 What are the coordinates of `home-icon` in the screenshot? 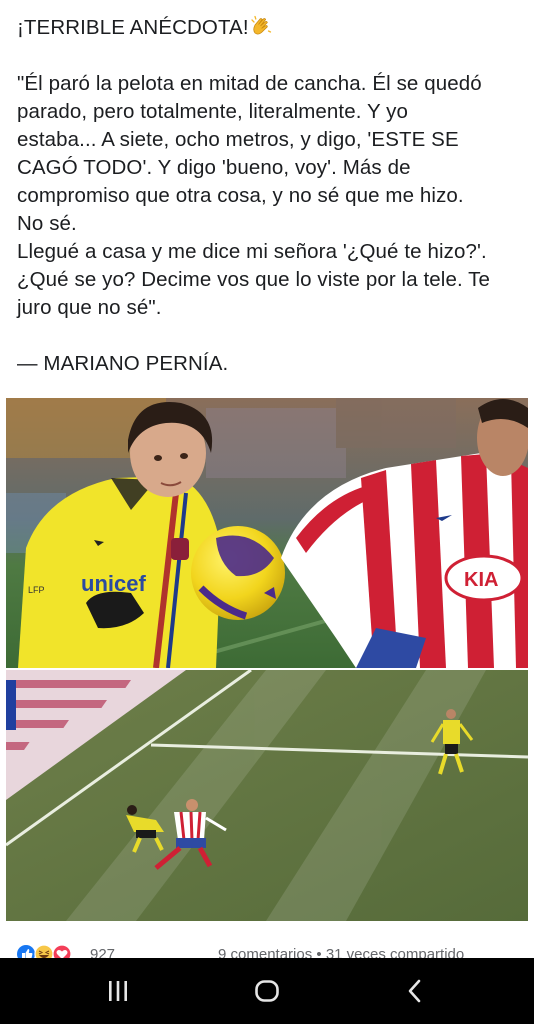 It's located at (267, 991).